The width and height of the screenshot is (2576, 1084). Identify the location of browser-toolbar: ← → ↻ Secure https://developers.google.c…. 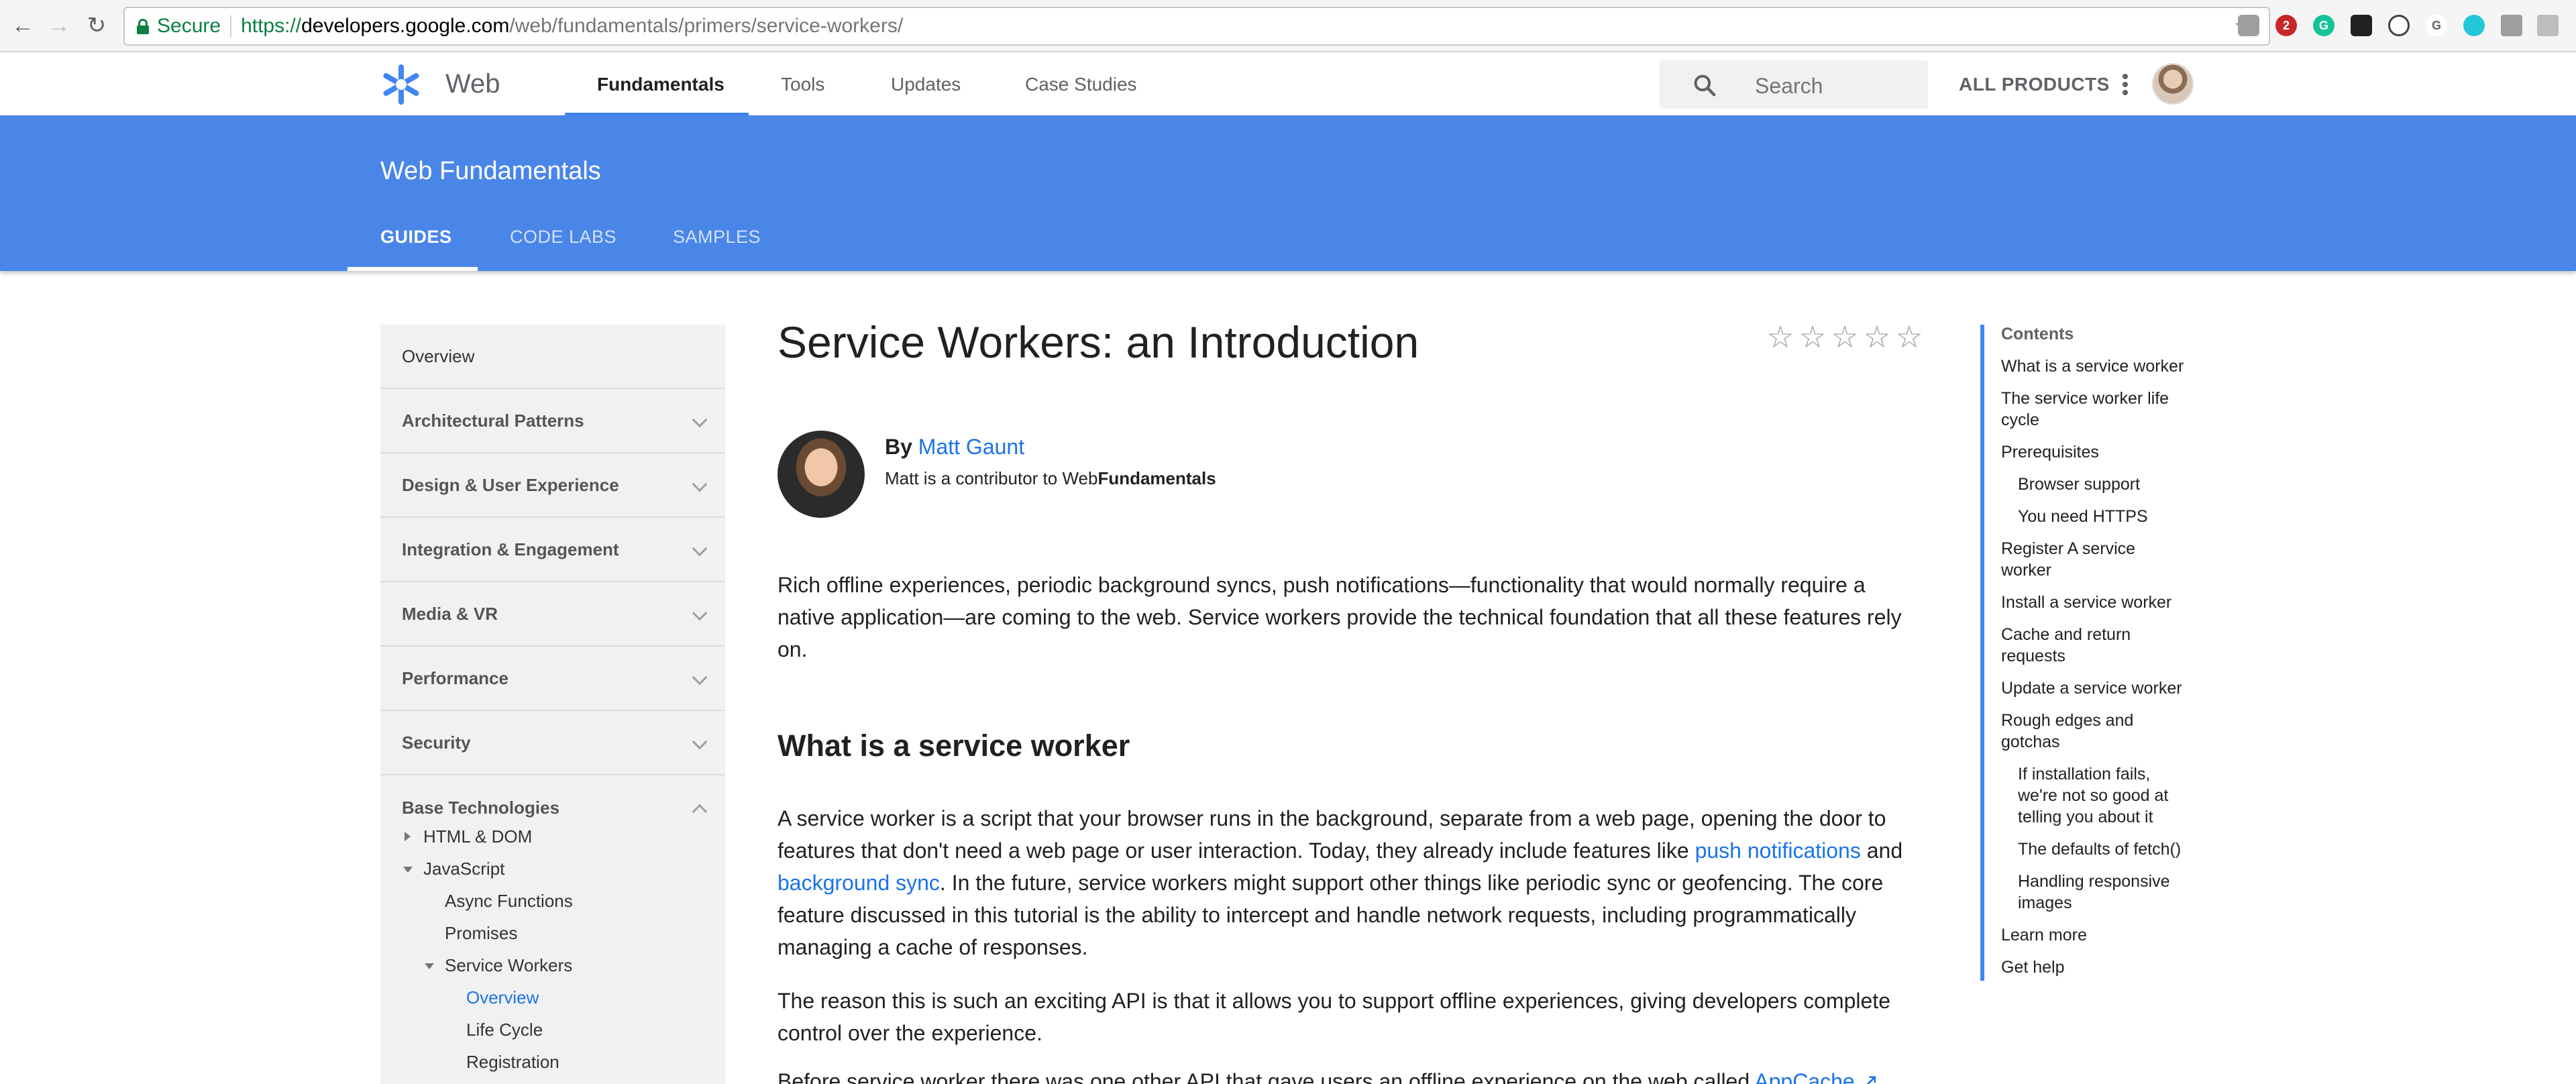
(1288, 26).